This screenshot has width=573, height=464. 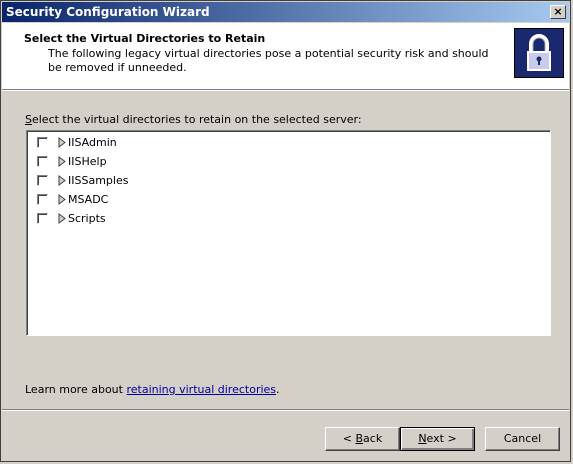 I want to click on cancel-label: Cancel, so click(x=522, y=438).